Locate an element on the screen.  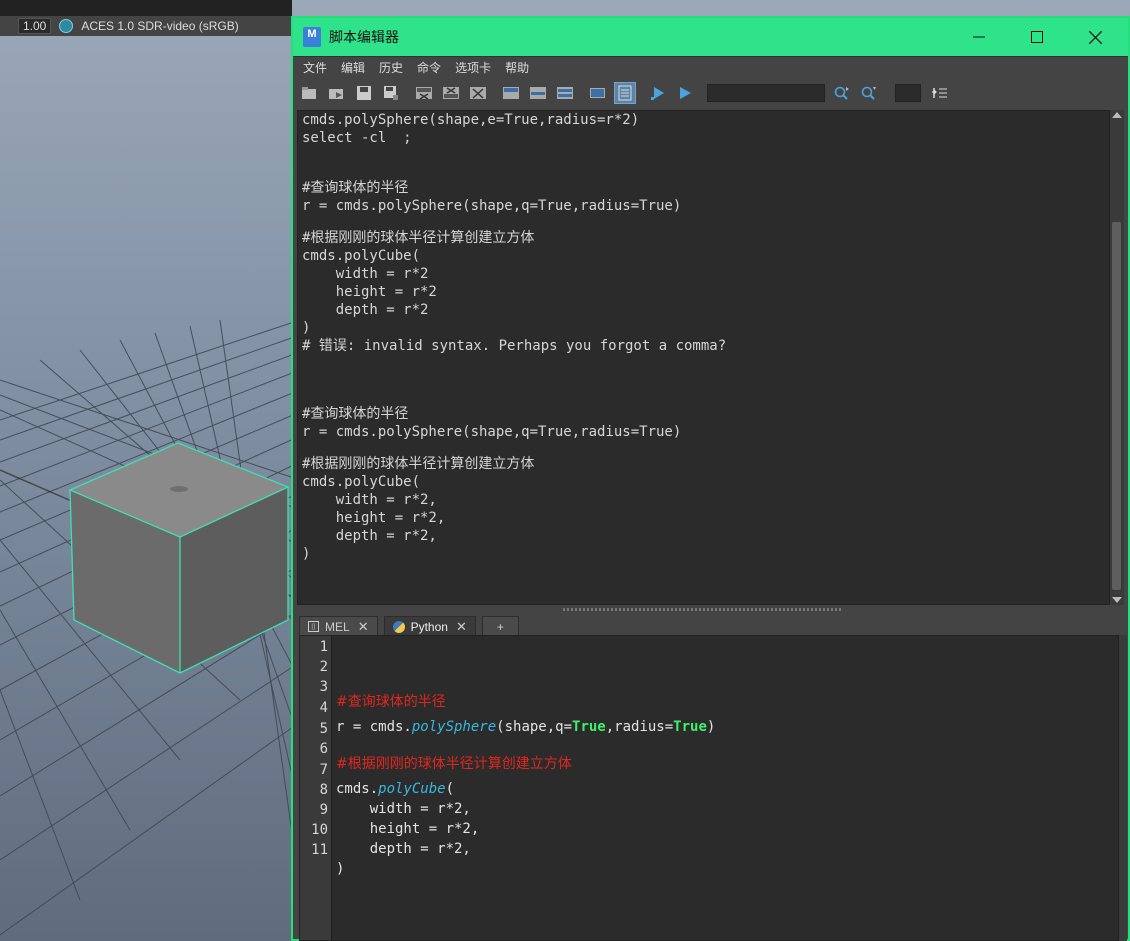
scroll-thumb is located at coordinates (1116, 406).